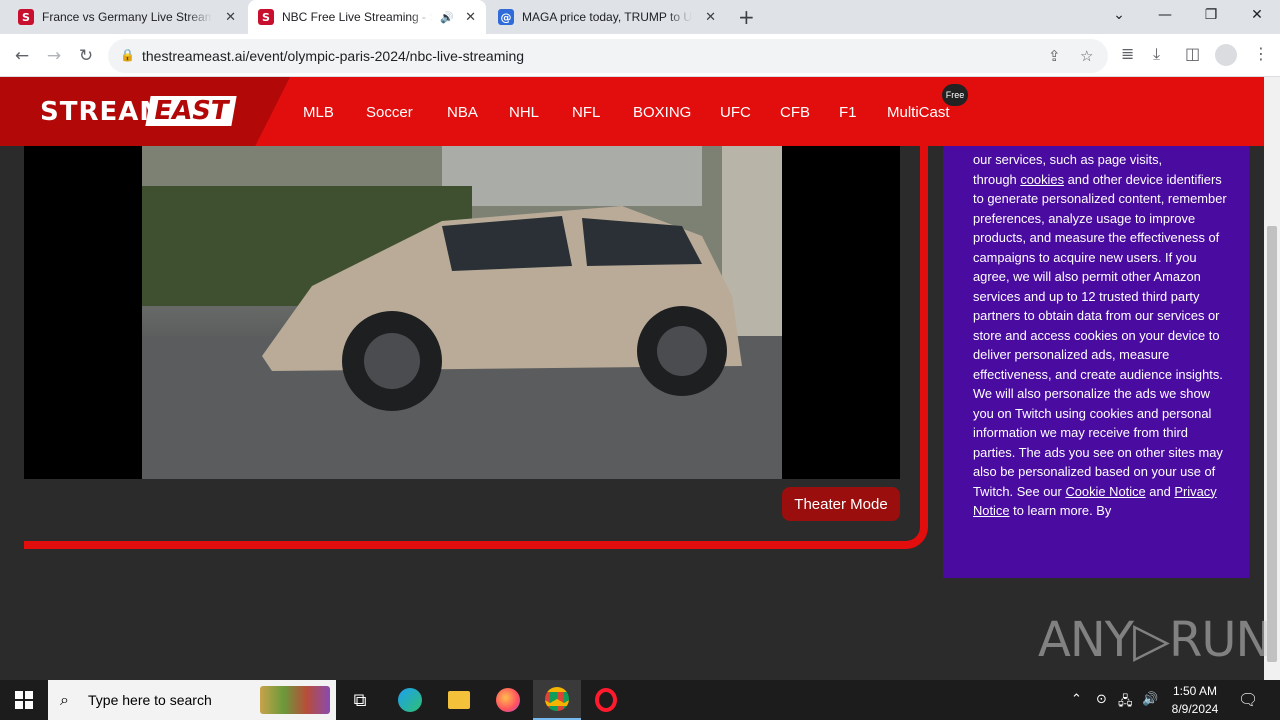  Describe the element at coordinates (1272, 444) in the screenshot. I see `scrollbar-thumb` at that location.